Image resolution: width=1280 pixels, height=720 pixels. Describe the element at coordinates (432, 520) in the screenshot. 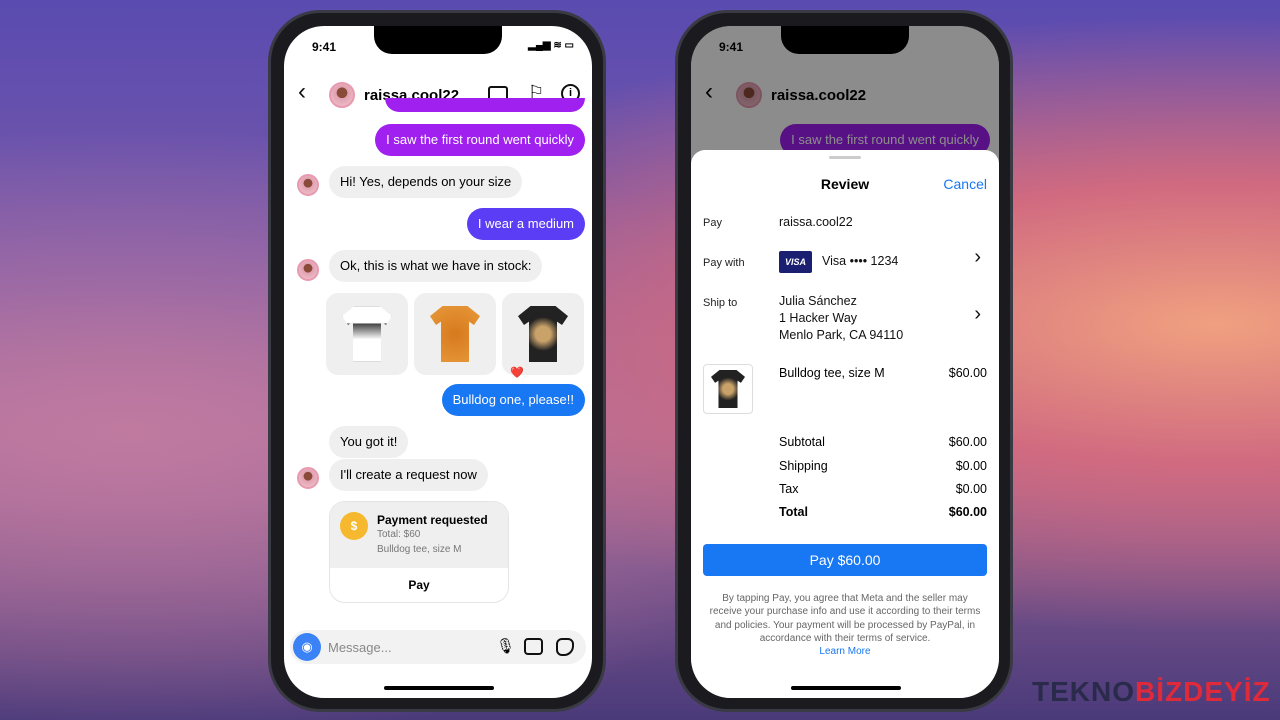

I see `payment-title: Payment requested` at that location.